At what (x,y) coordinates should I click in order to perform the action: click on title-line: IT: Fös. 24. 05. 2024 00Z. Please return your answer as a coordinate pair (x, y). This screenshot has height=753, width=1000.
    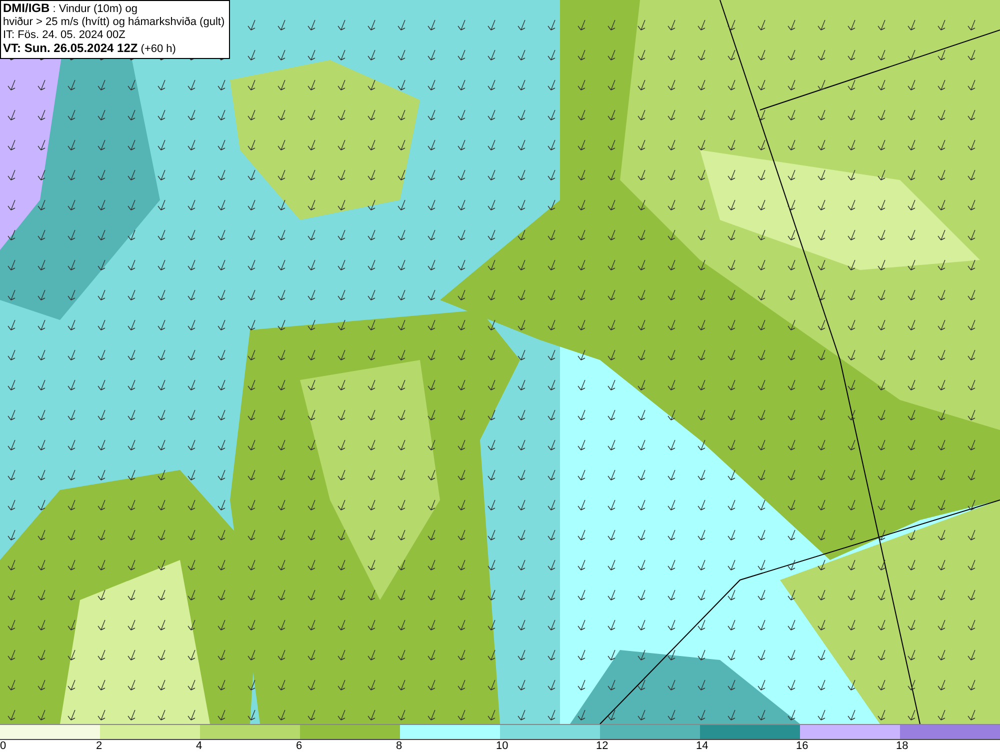
    Looking at the image, I should click on (64, 35).